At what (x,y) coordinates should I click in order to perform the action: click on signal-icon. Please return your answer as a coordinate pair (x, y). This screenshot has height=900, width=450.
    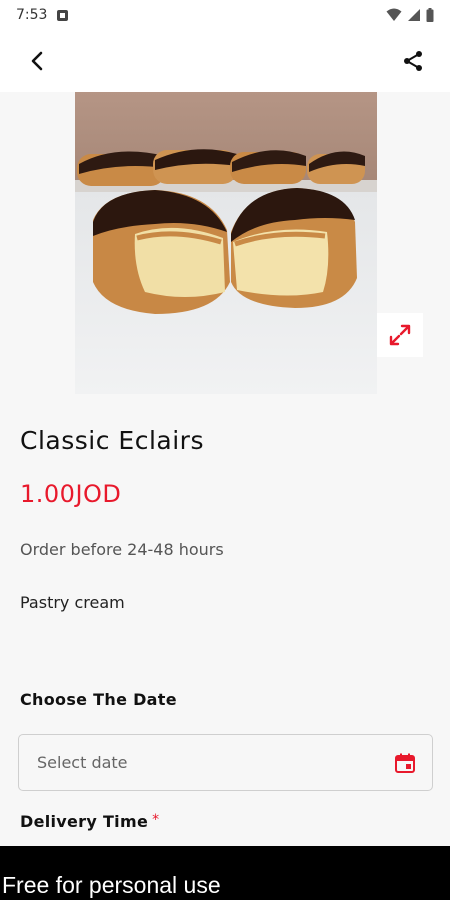
    Looking at the image, I should click on (414, 15).